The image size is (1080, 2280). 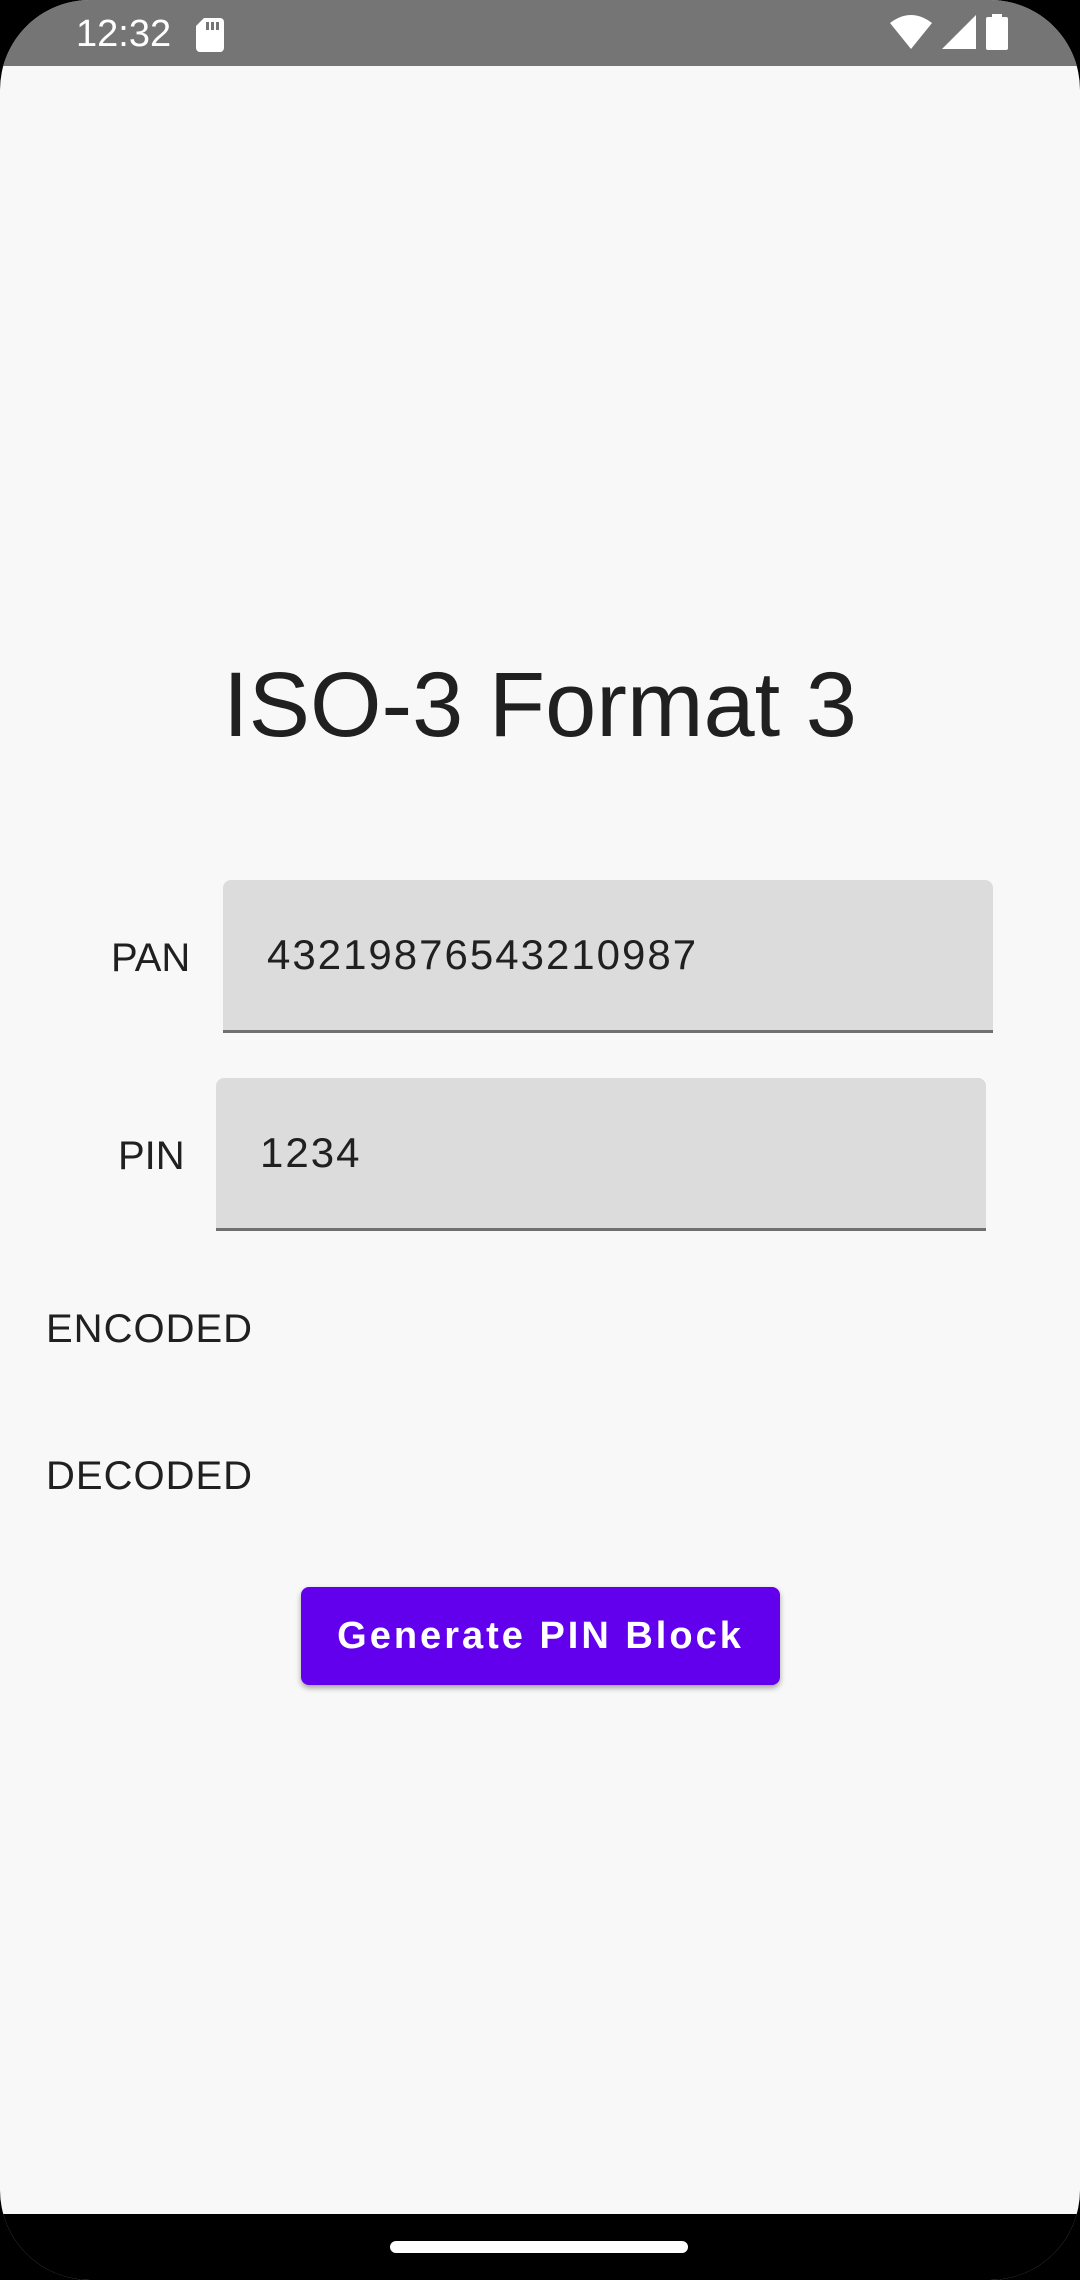 What do you see at coordinates (997, 34) in the screenshot?
I see `battery-icon` at bounding box center [997, 34].